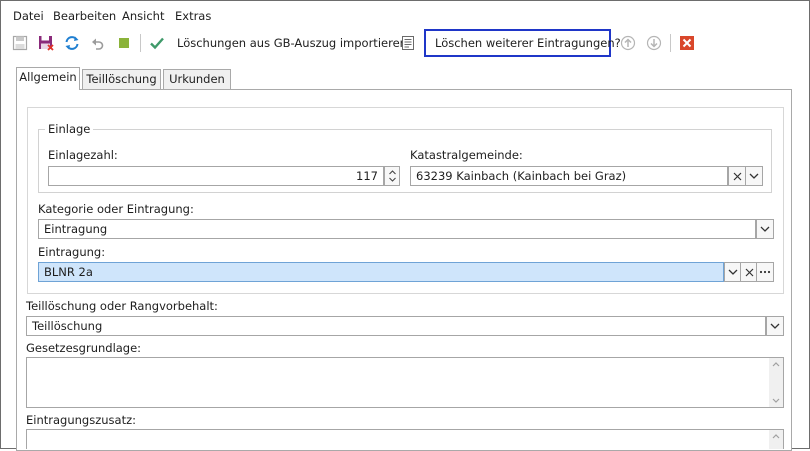 The height and width of the screenshot is (451, 810). Describe the element at coordinates (569, 176) in the screenshot. I see `katastralgemeinde-input: 63239 Kainbach (Kainbach bei Graz)` at that location.